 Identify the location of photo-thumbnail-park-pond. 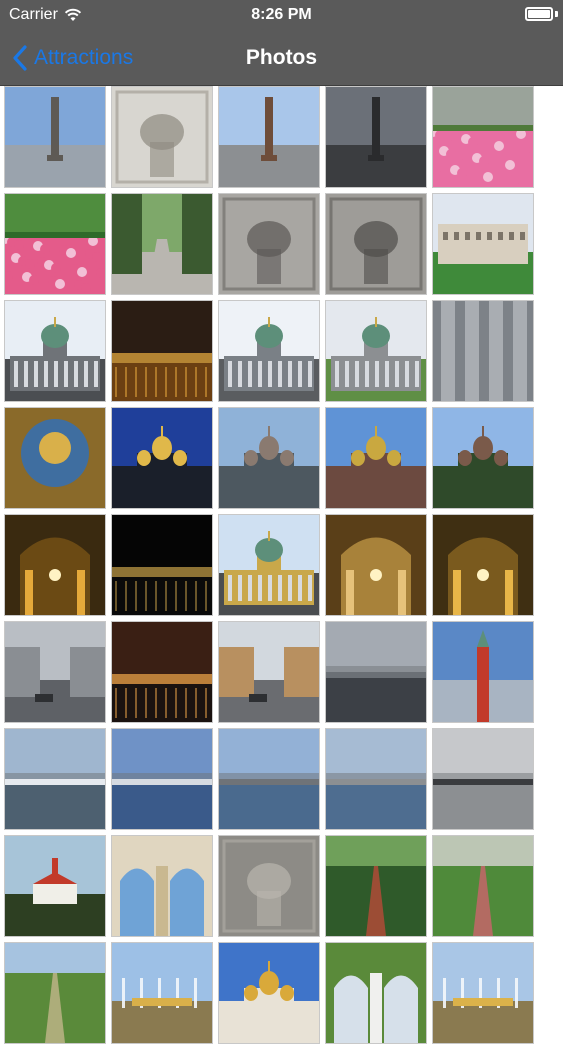
(376, 886).